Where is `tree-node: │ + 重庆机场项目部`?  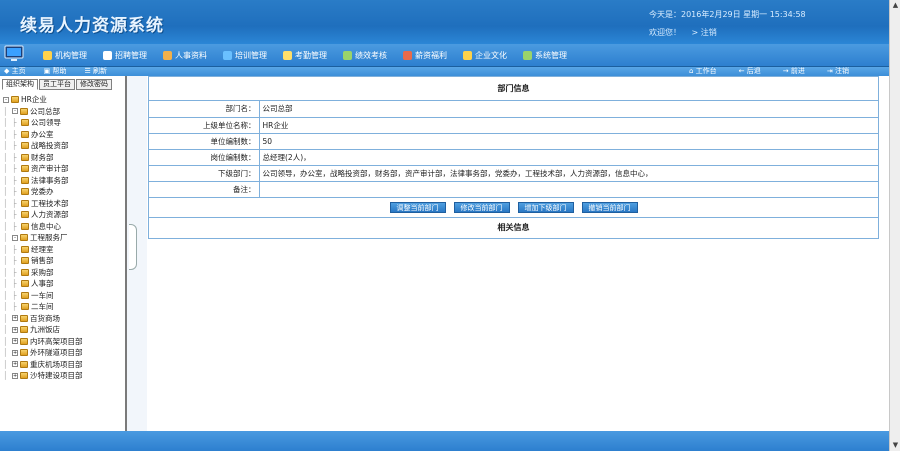
tree-node: │ + 重庆机场项目部 is located at coordinates (64, 365).